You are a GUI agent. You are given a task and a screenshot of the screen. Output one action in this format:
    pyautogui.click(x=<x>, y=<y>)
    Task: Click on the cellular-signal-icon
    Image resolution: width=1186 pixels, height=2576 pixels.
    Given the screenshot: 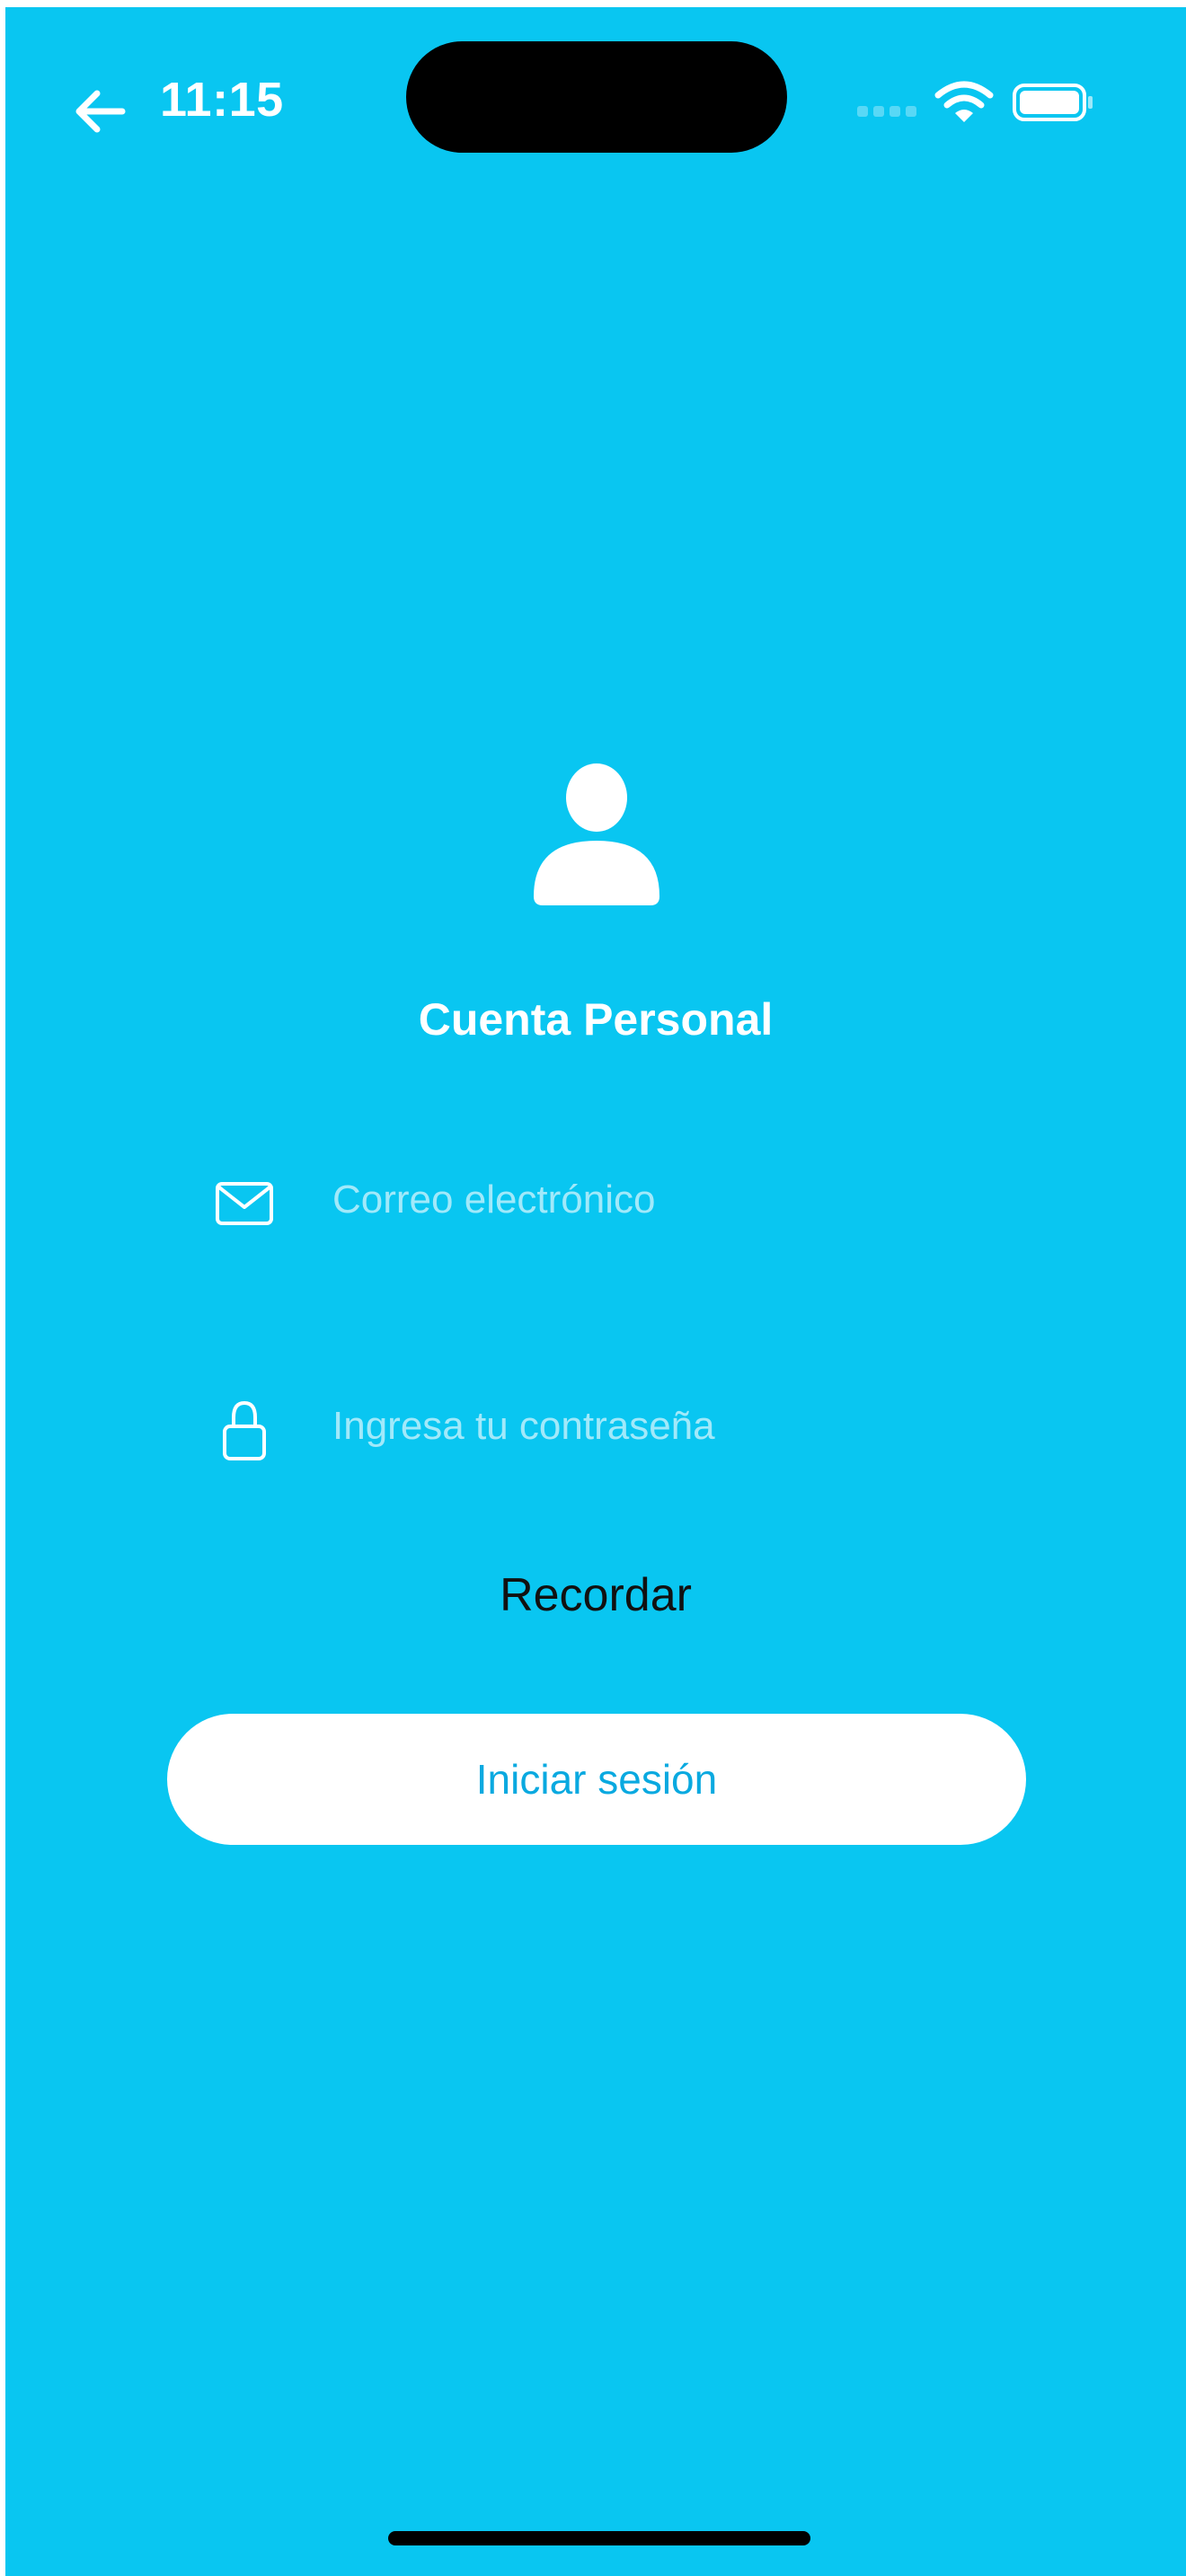 What is the action you would take?
    pyautogui.click(x=886, y=111)
    